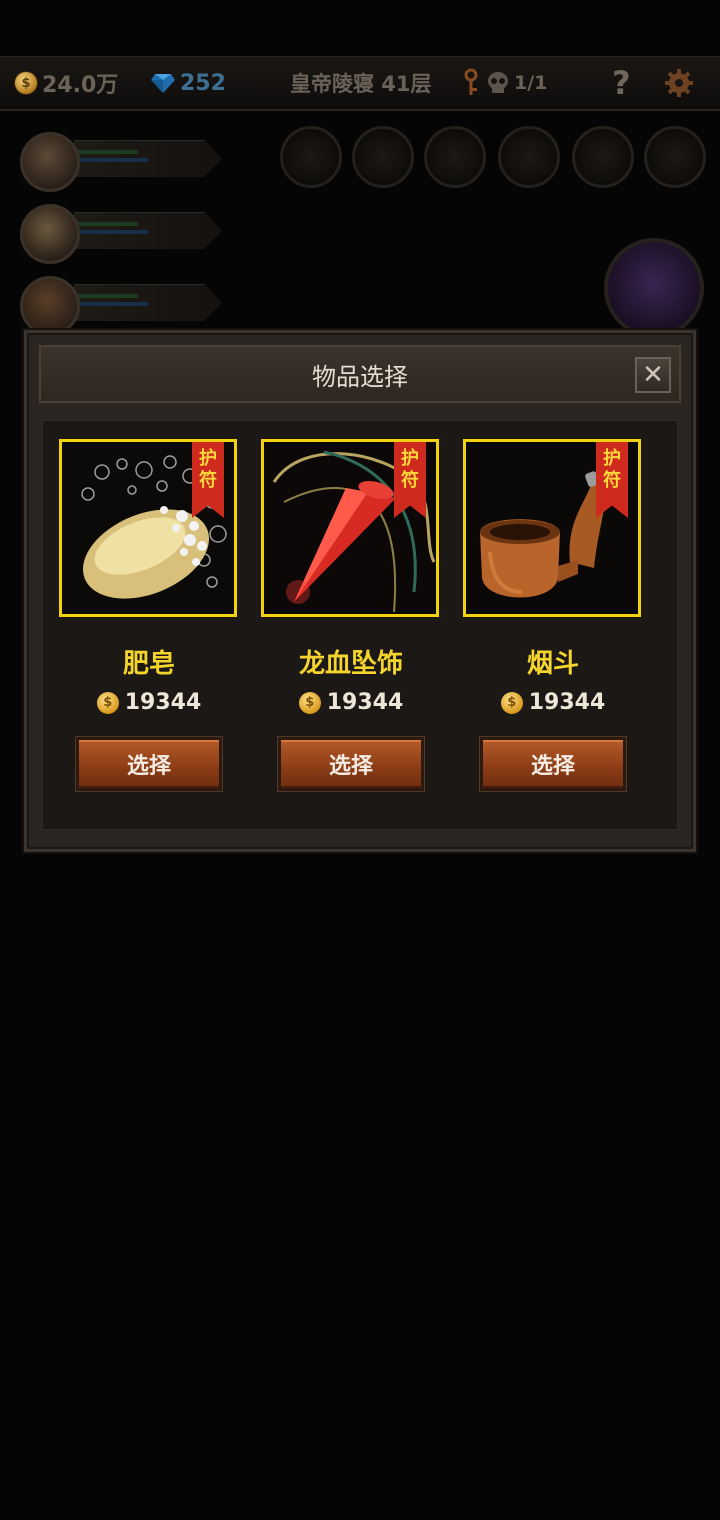 The image size is (720, 1520). What do you see at coordinates (654, 288) in the screenshot?
I see `boss-portrait` at bounding box center [654, 288].